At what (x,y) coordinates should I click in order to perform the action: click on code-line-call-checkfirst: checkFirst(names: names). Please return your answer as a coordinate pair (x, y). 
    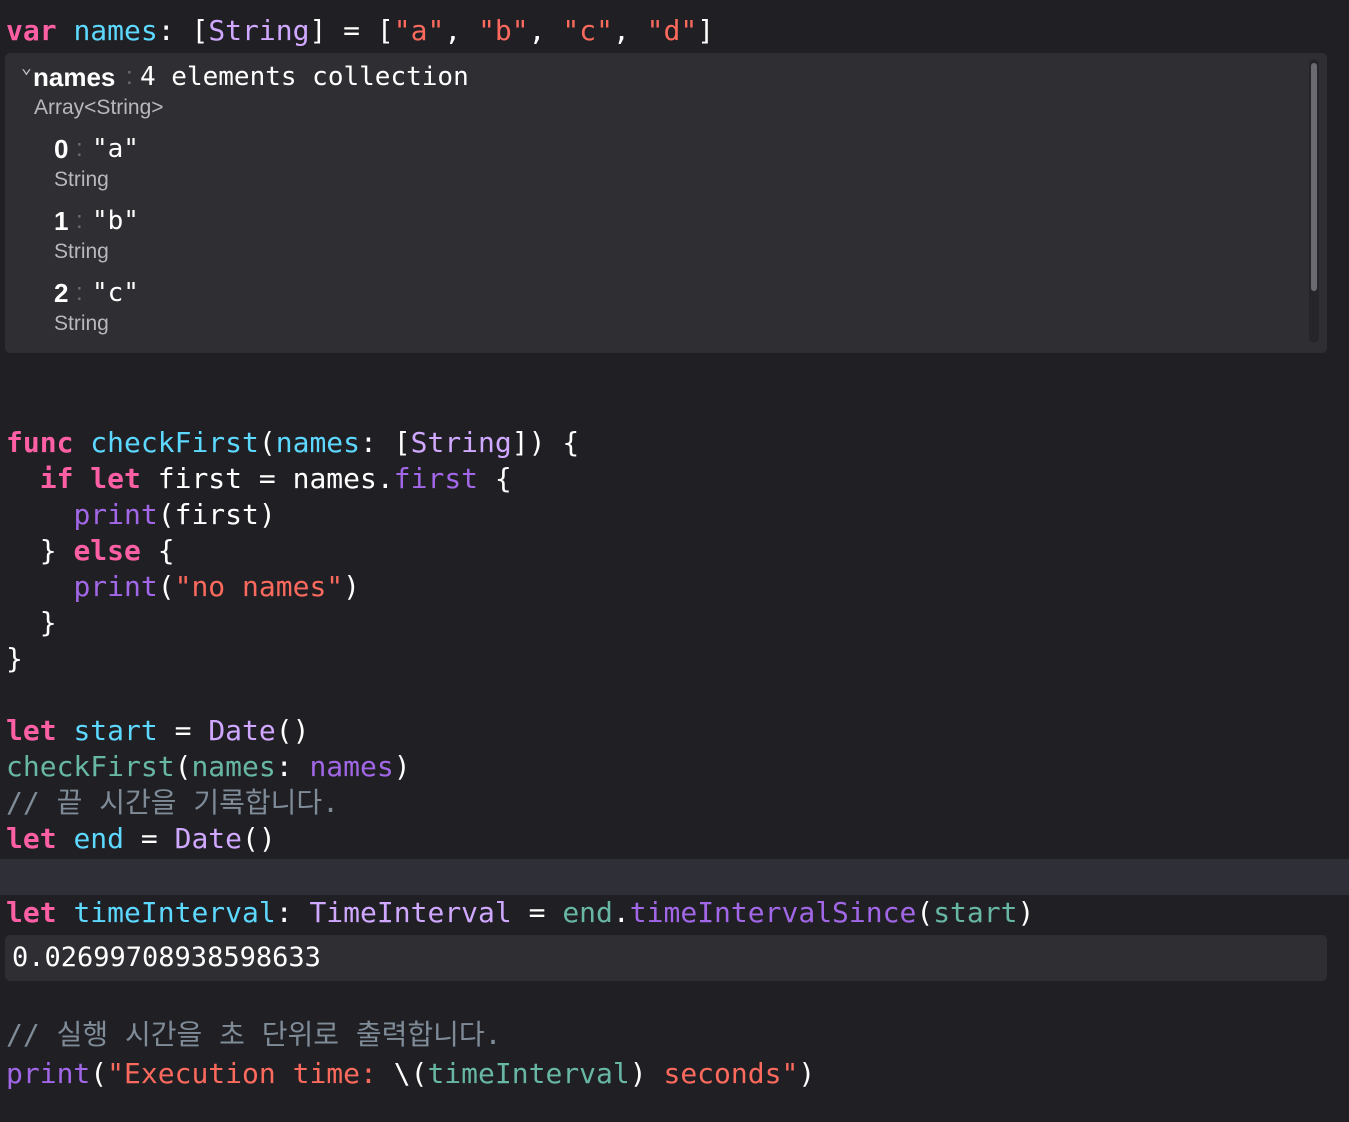
    Looking at the image, I should click on (208, 767).